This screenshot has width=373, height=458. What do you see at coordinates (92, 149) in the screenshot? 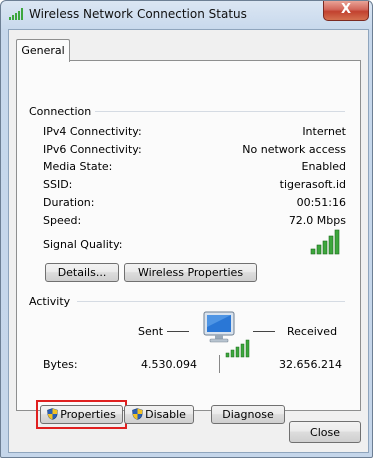
I see `ipv6-label: IPv6 Connectivity:` at bounding box center [92, 149].